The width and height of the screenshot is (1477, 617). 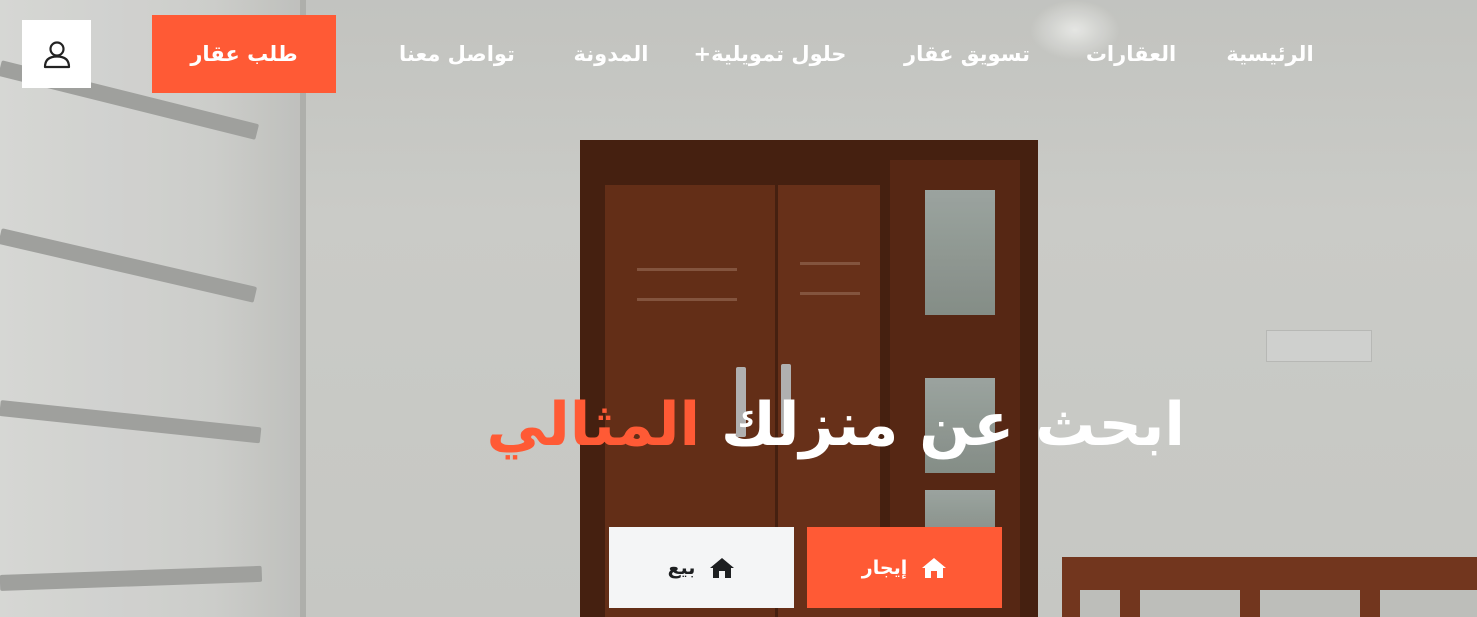 What do you see at coordinates (953, 425) in the screenshot?
I see `hero-headline-main: ابحث عن منزلك` at bounding box center [953, 425].